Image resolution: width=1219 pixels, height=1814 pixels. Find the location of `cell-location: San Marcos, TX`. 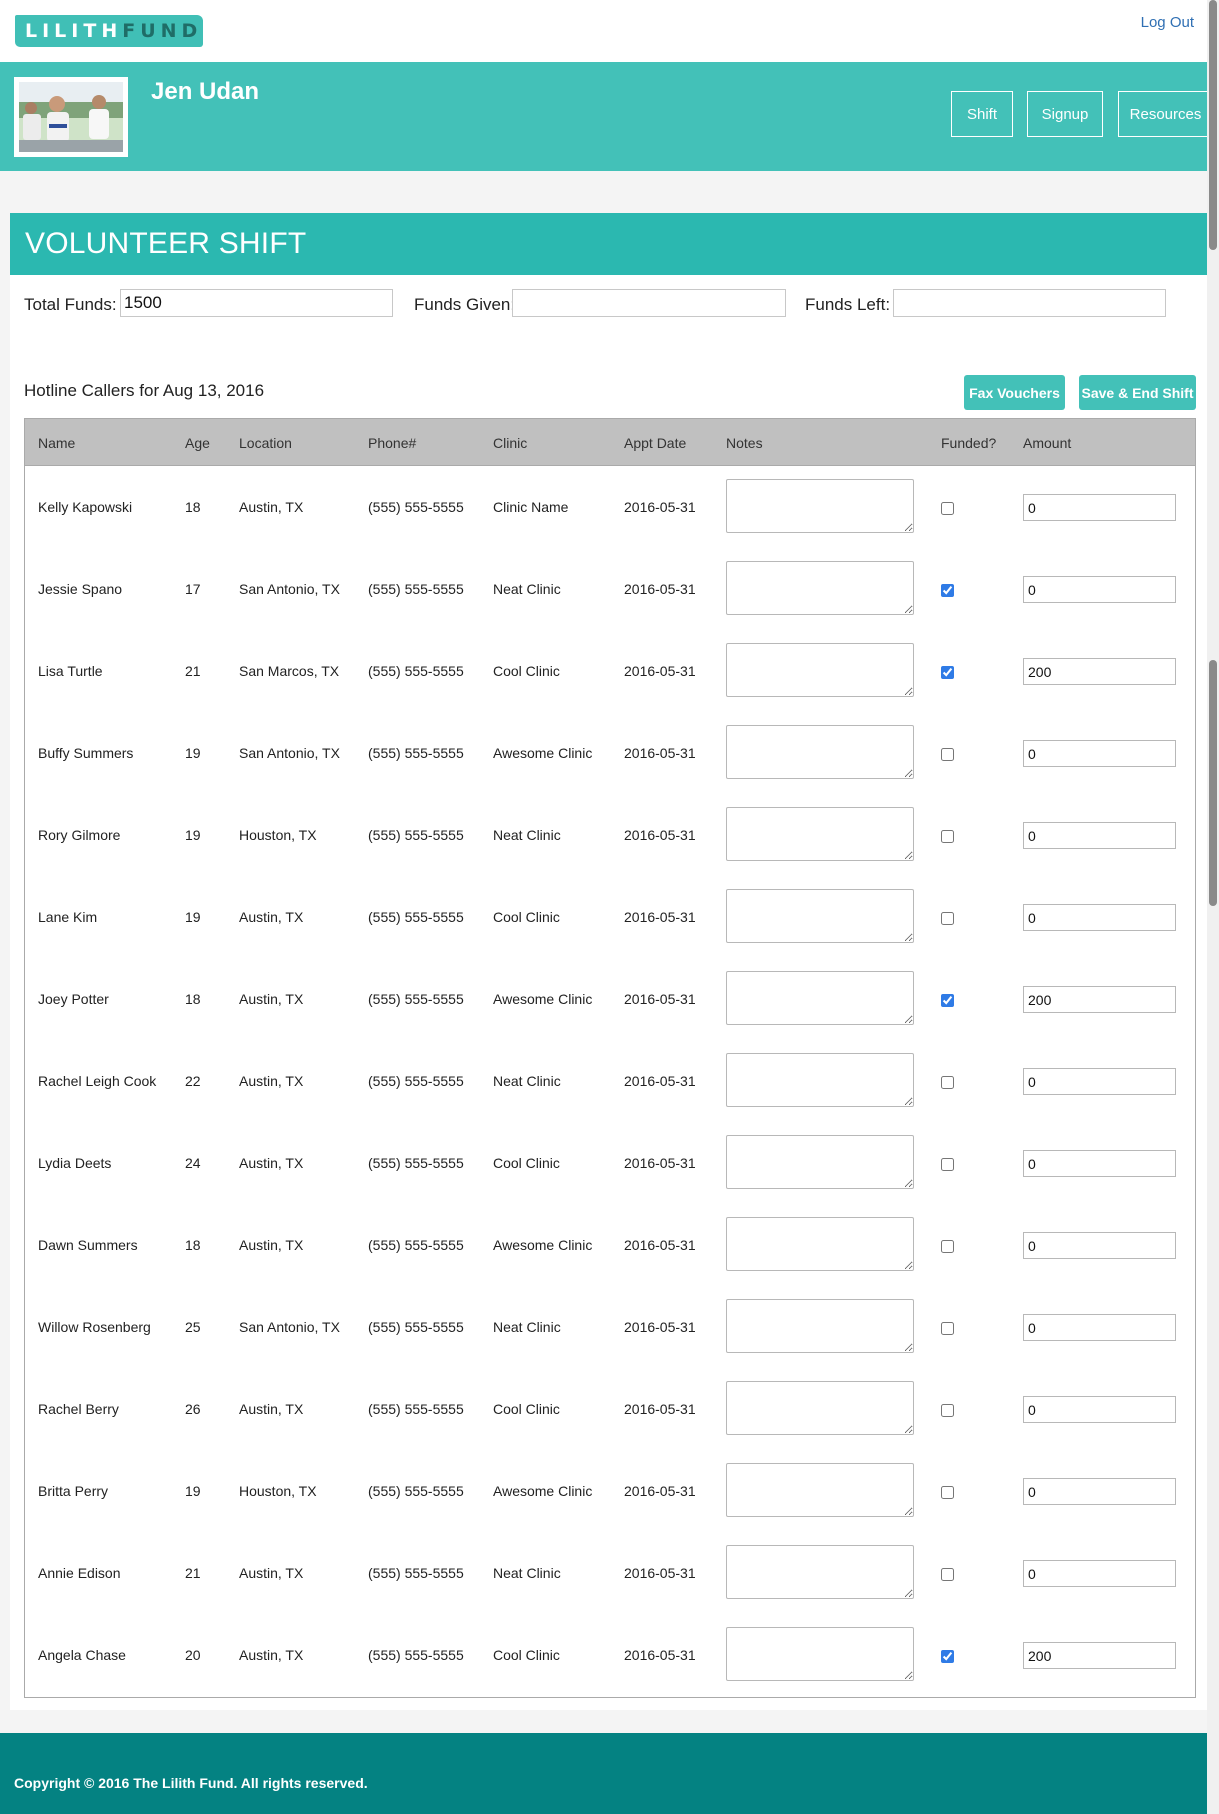

cell-location: San Marcos, TX is located at coordinates (289, 671).